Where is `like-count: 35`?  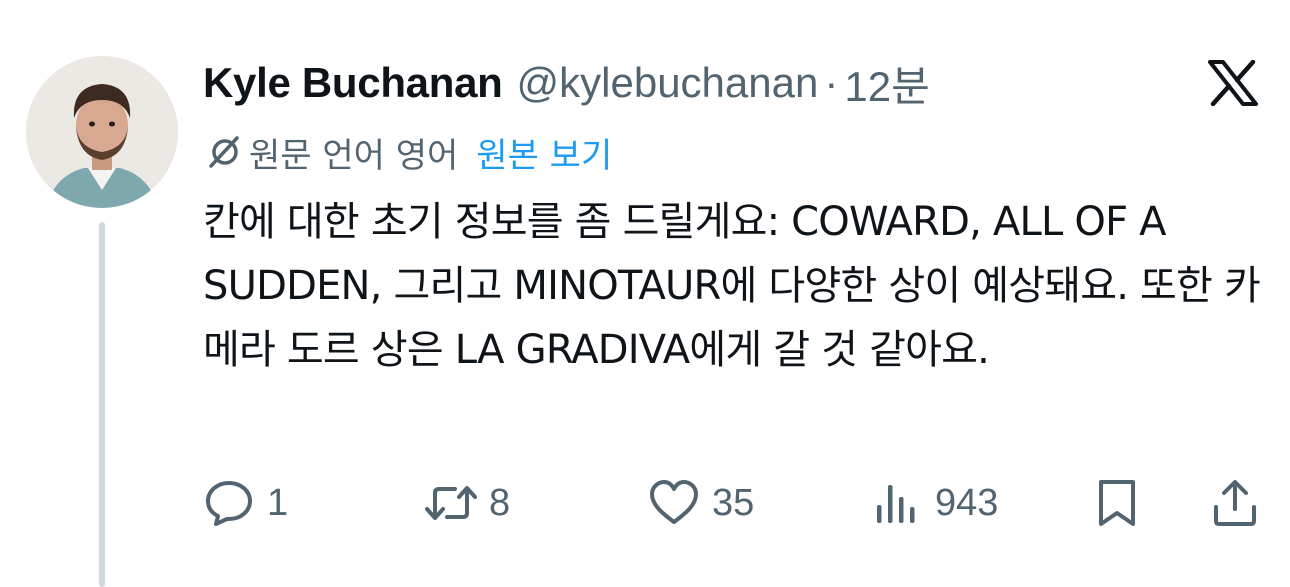 like-count: 35 is located at coordinates (733, 502).